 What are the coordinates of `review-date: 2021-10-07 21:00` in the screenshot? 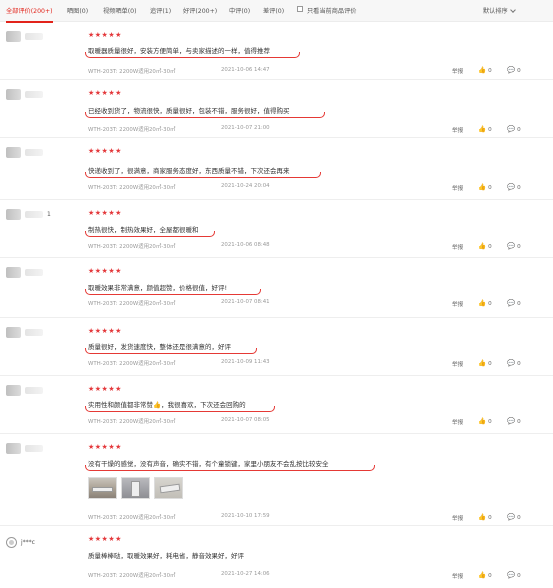 It's located at (245, 128).